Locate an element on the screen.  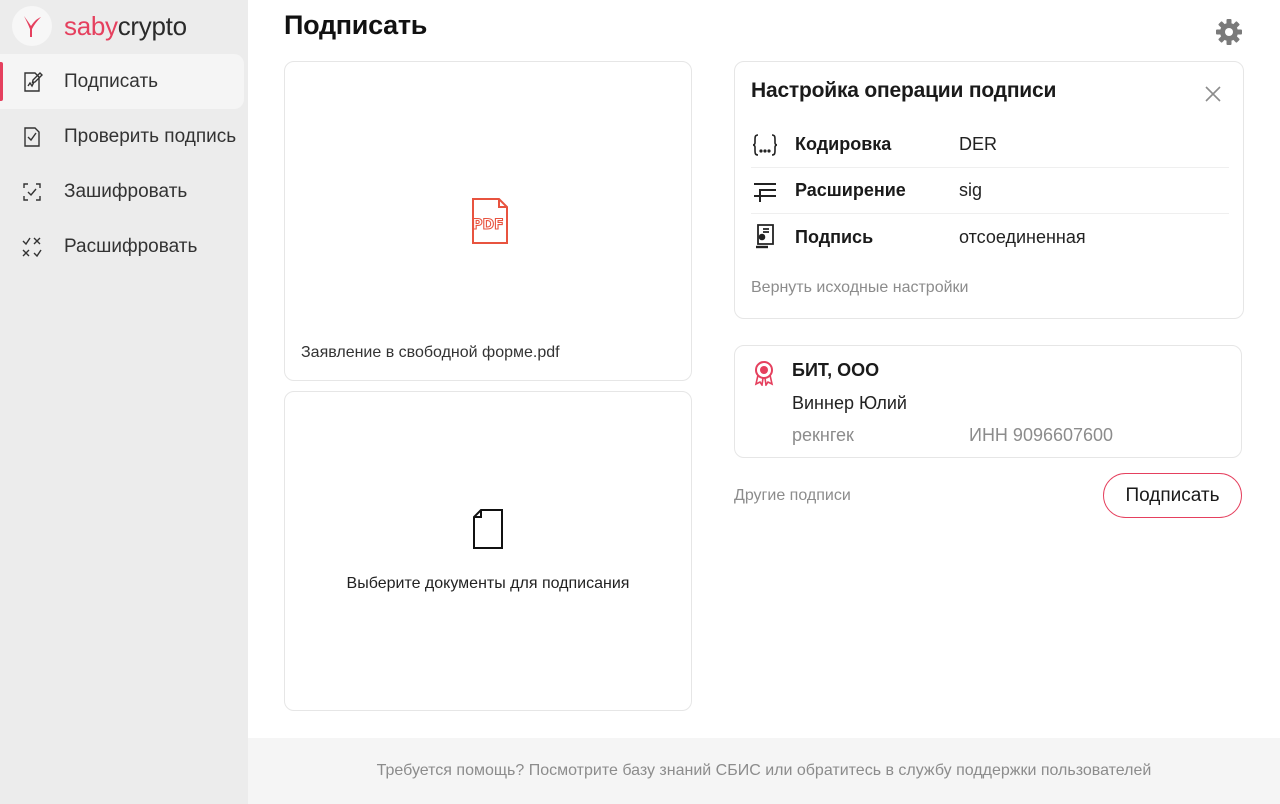
certificate-inn: ИНН 9096607600 is located at coordinates (1041, 435).